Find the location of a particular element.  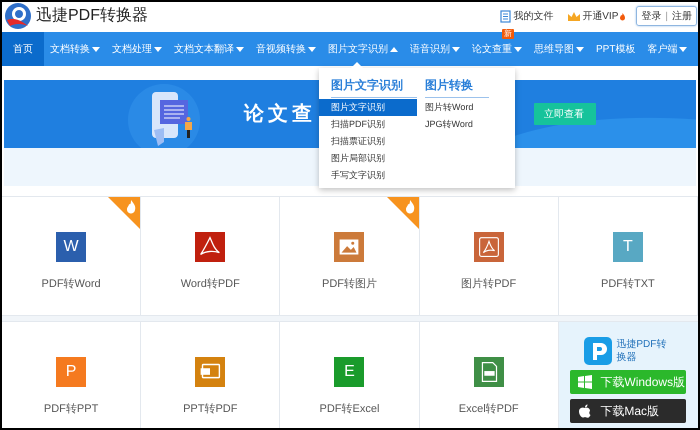

tool-card: Excel转PDF is located at coordinates (489, 375).